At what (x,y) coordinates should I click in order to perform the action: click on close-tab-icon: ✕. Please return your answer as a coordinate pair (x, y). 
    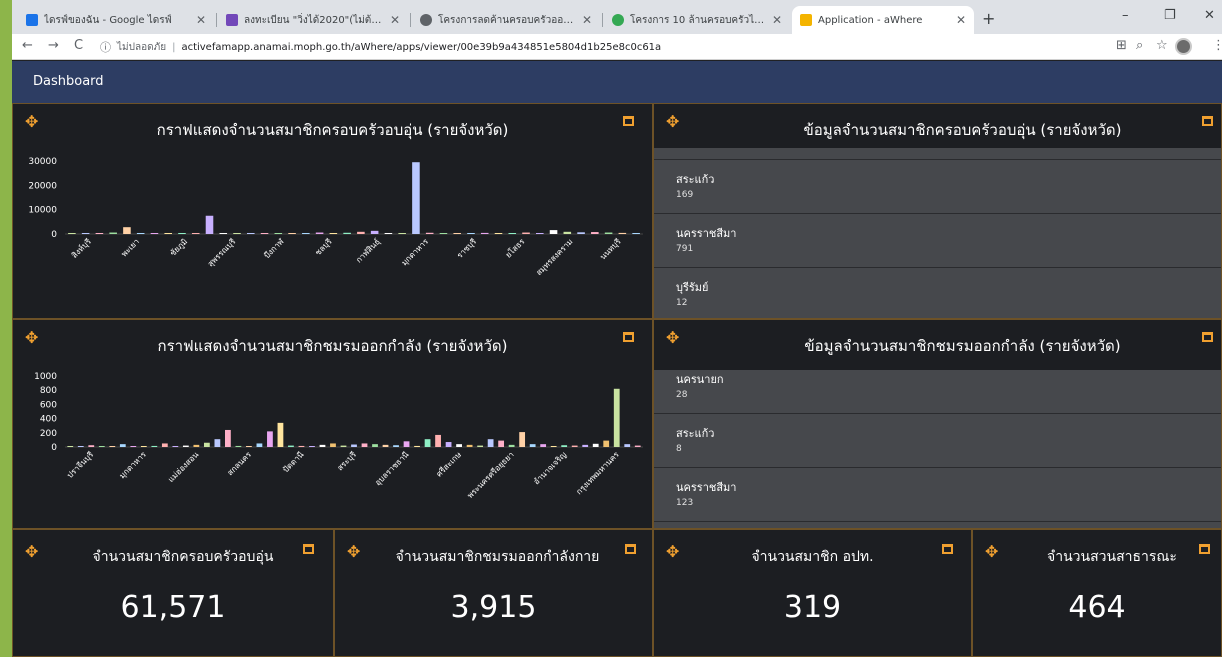
    Looking at the image, I should click on (777, 20).